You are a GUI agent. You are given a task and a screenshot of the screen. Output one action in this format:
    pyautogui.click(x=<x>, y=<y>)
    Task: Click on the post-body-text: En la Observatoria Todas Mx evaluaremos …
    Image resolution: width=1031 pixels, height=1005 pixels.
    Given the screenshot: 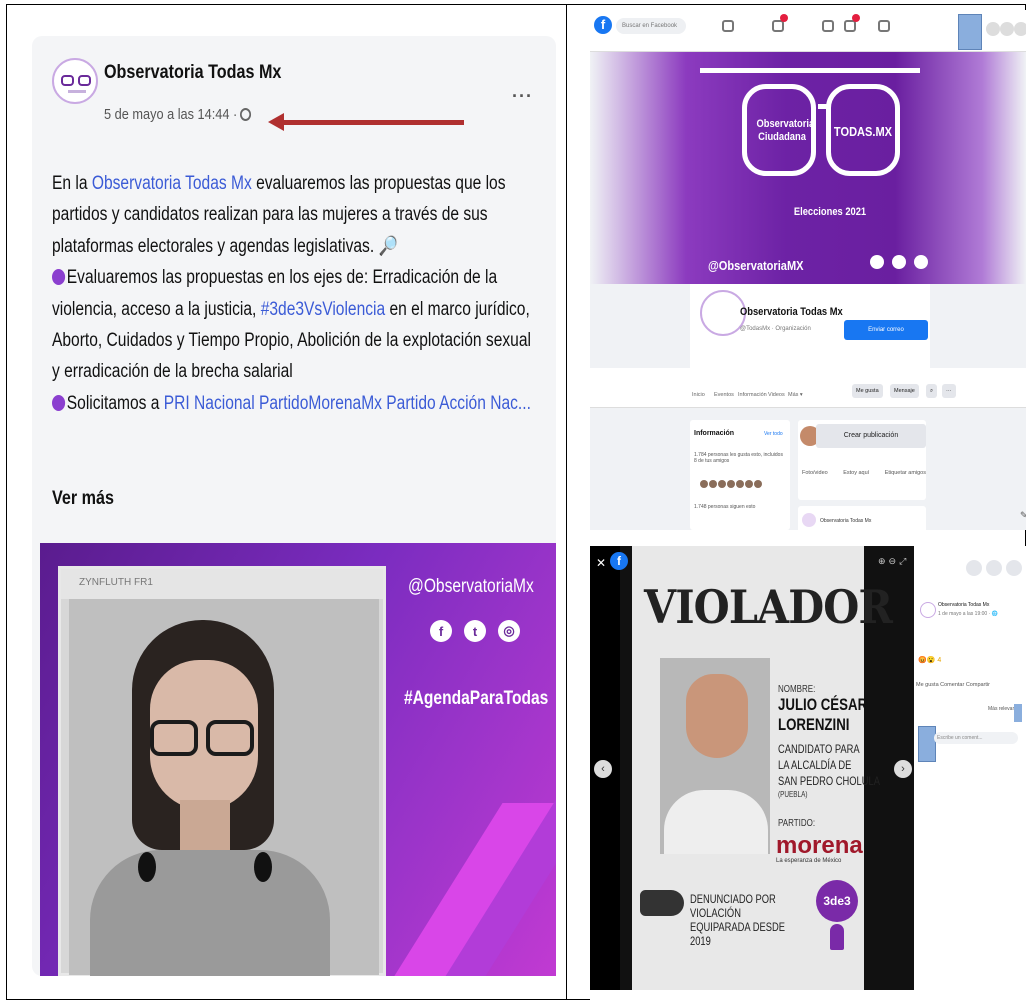 What is the action you would take?
    pyautogui.click(x=298, y=293)
    